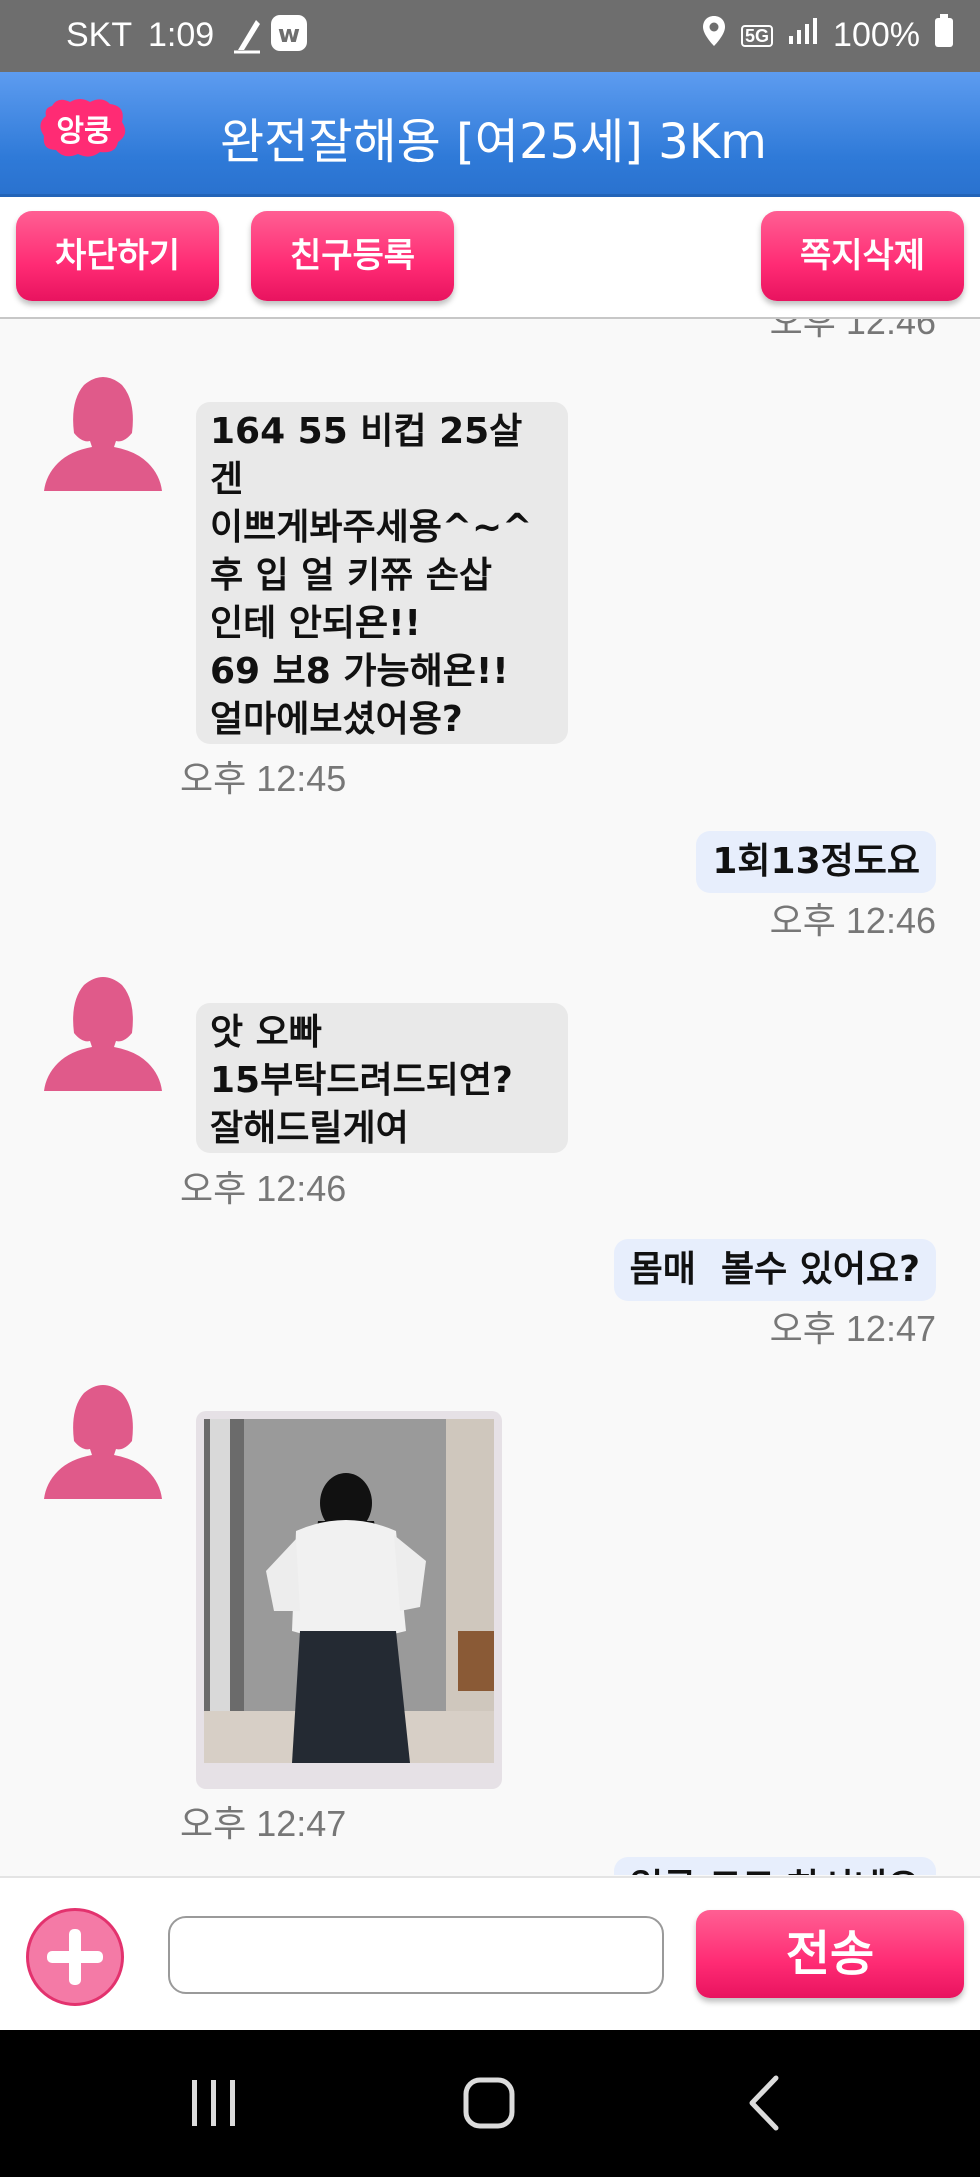 This screenshot has height=2177, width=980. Describe the element at coordinates (309, 1128) in the screenshot. I see `message-line: 잘해드릴게여` at that location.